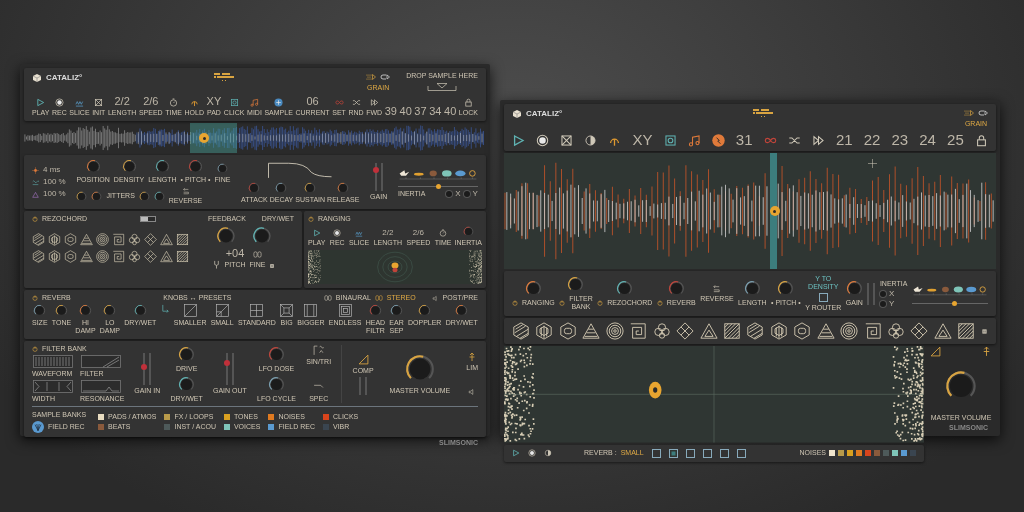 Image resolution: width=1024 pixels, height=512 pixels. What do you see at coordinates (319, 350) in the screenshot?
I see `waveform-shape-icon` at bounding box center [319, 350].